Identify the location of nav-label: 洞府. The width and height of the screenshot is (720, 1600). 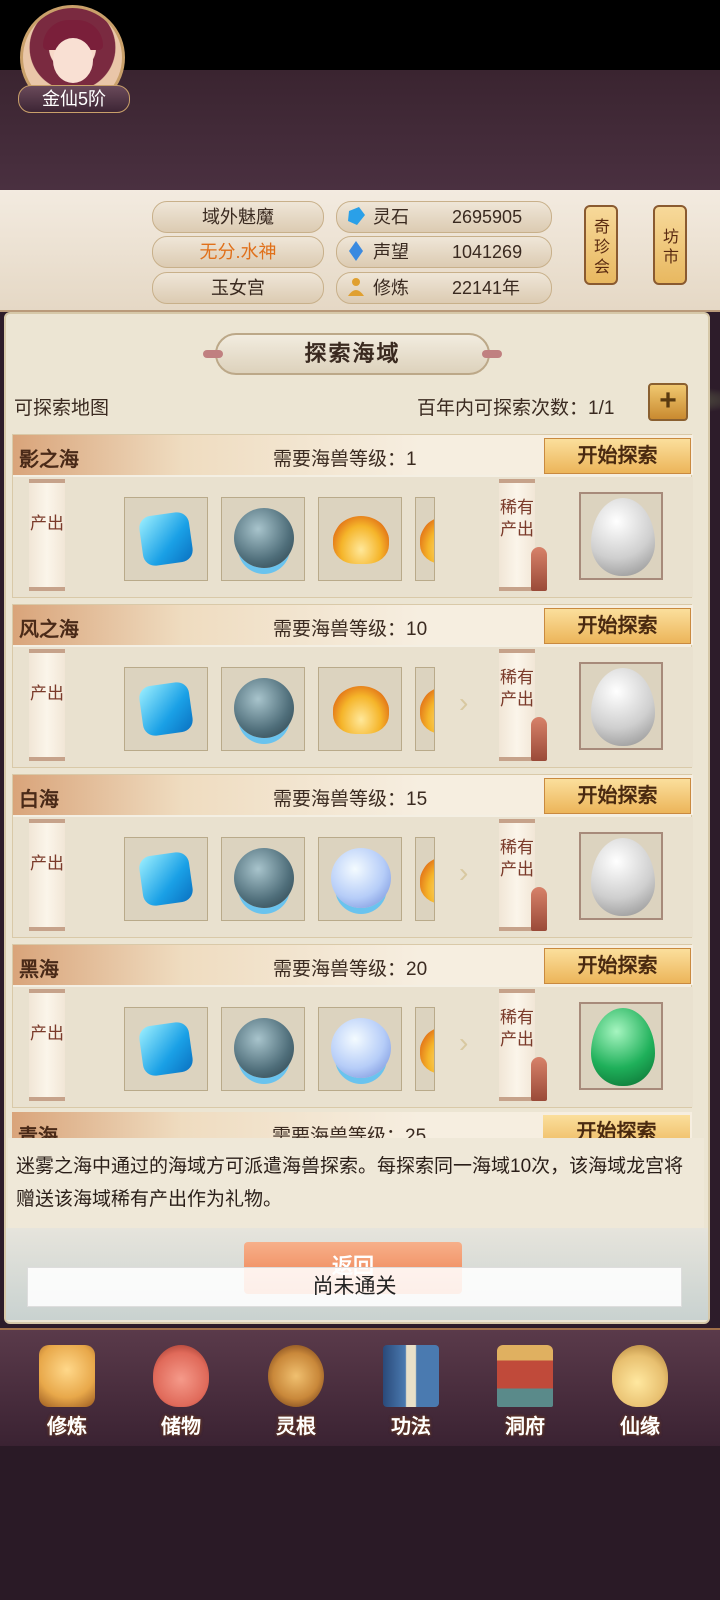
(525, 1427).